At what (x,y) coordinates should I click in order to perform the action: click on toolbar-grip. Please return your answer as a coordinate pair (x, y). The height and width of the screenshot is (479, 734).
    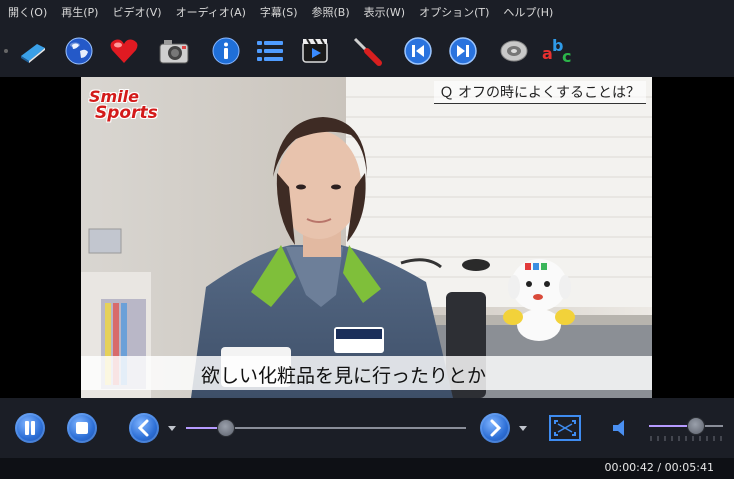
    Looking at the image, I should click on (6, 51).